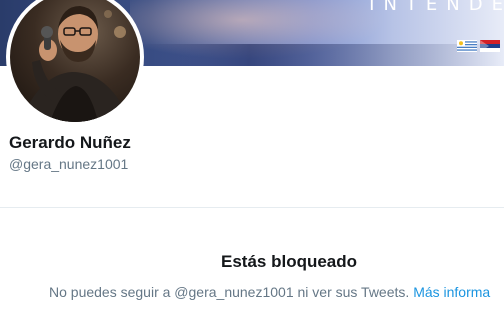 The width and height of the screenshot is (504, 313). What do you see at coordinates (490, 46) in the screenshot?
I see `frente-amplio-flag-icon` at bounding box center [490, 46].